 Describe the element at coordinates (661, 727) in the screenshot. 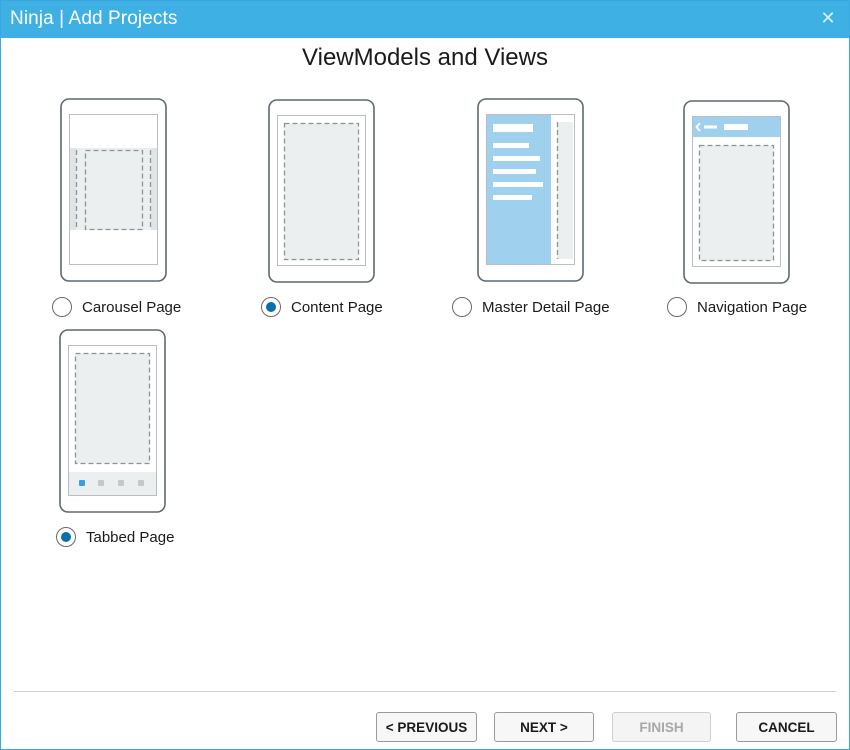

I see `finish-button: FINISH` at that location.